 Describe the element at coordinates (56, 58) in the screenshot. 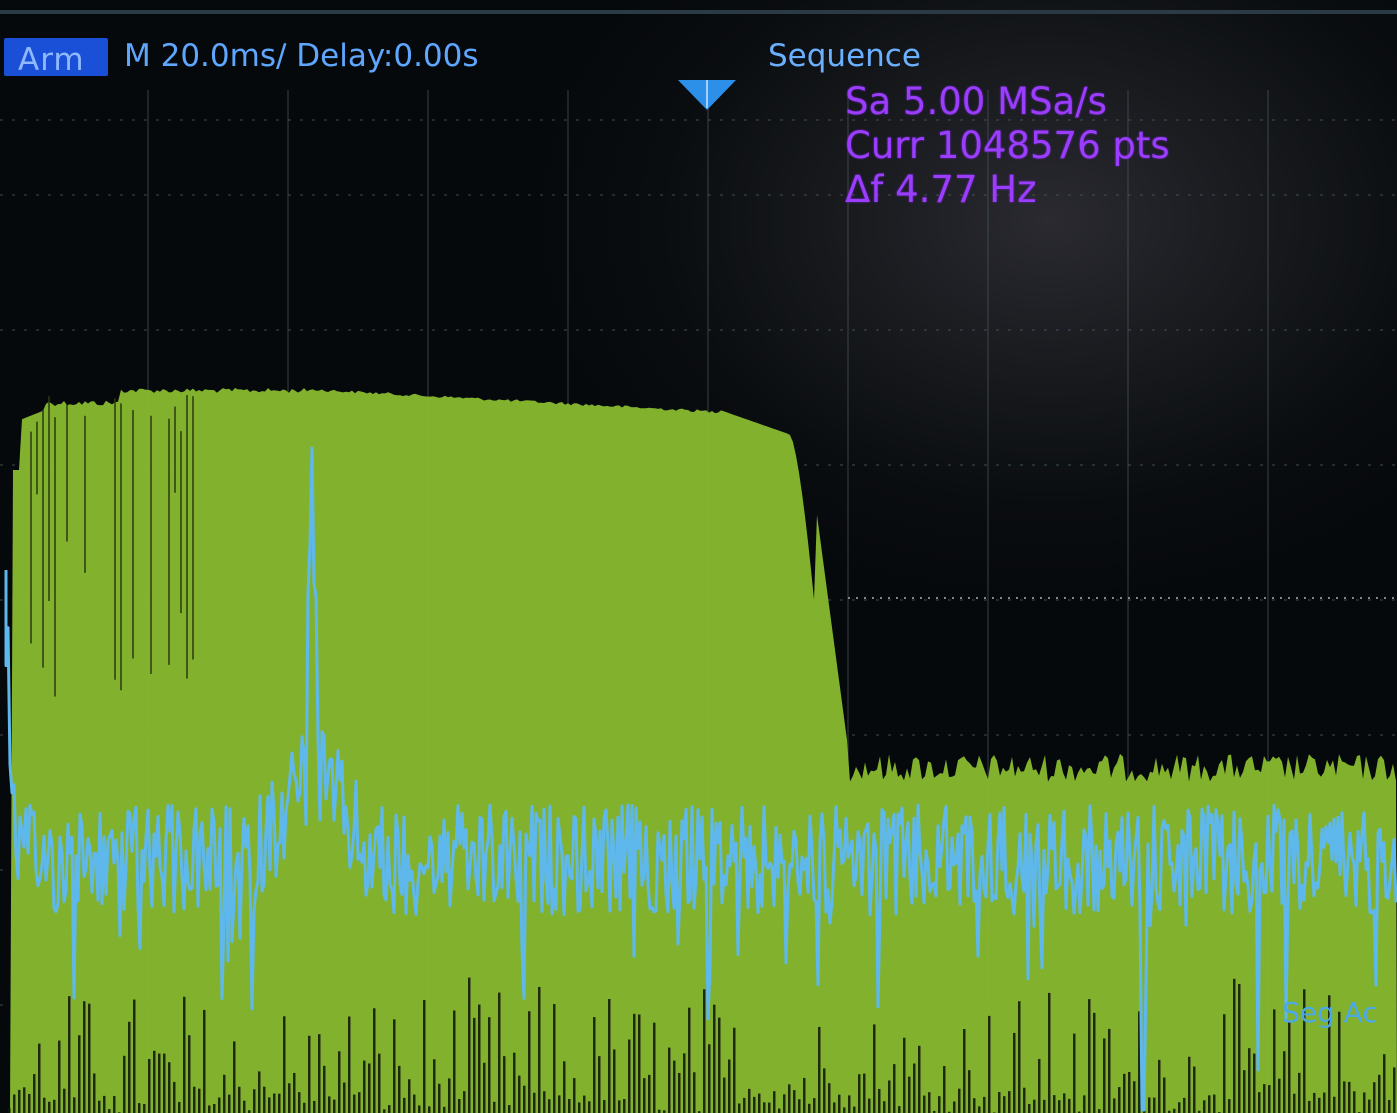

I see `arm-status-badge: Arm` at that location.